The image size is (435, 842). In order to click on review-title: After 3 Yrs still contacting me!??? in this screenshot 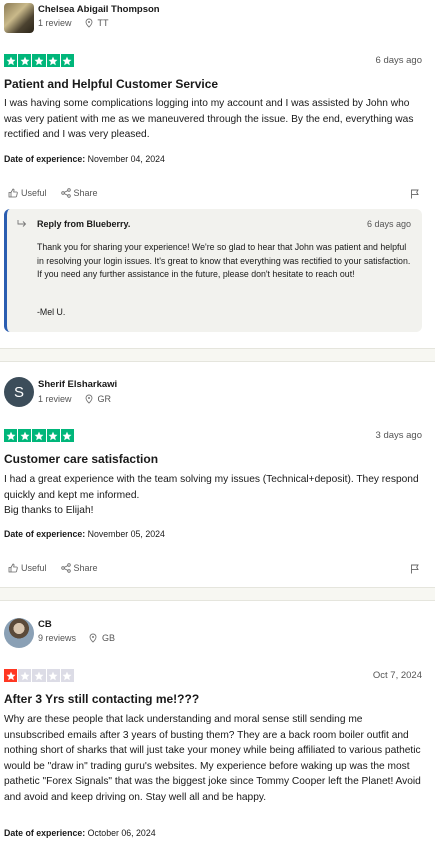, I will do `click(101, 699)`.